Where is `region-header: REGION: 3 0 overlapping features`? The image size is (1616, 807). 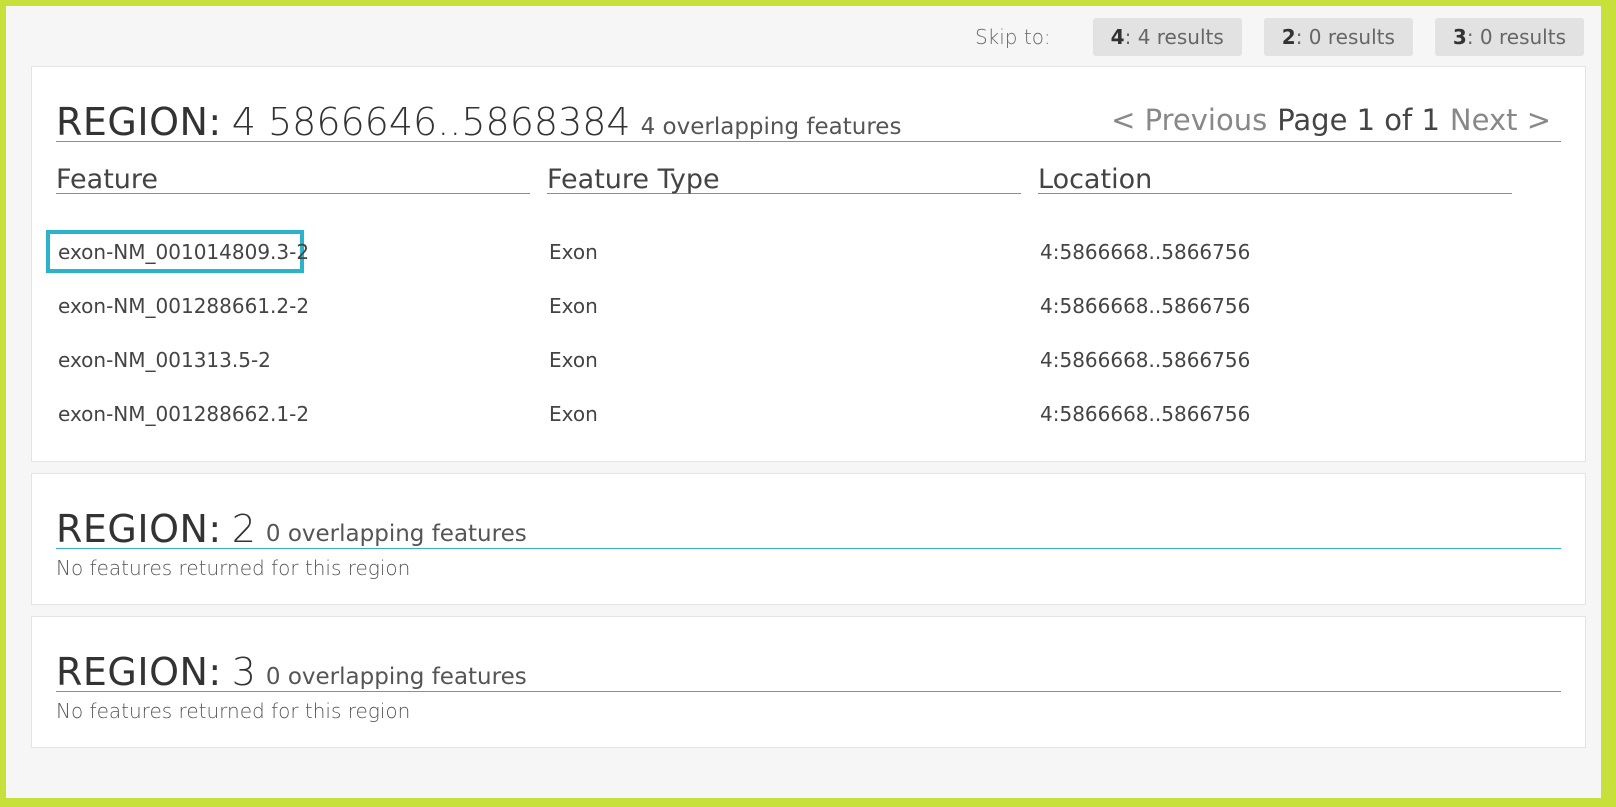 region-header: REGION: 3 0 overlapping features is located at coordinates (808, 666).